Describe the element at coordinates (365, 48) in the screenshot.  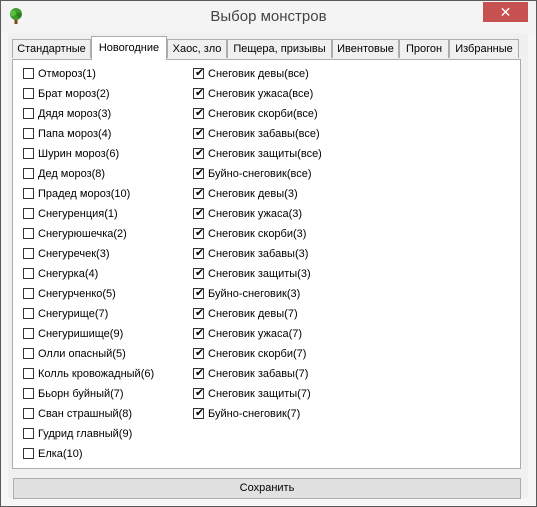
I see `tab-event: Ивентовые` at that location.